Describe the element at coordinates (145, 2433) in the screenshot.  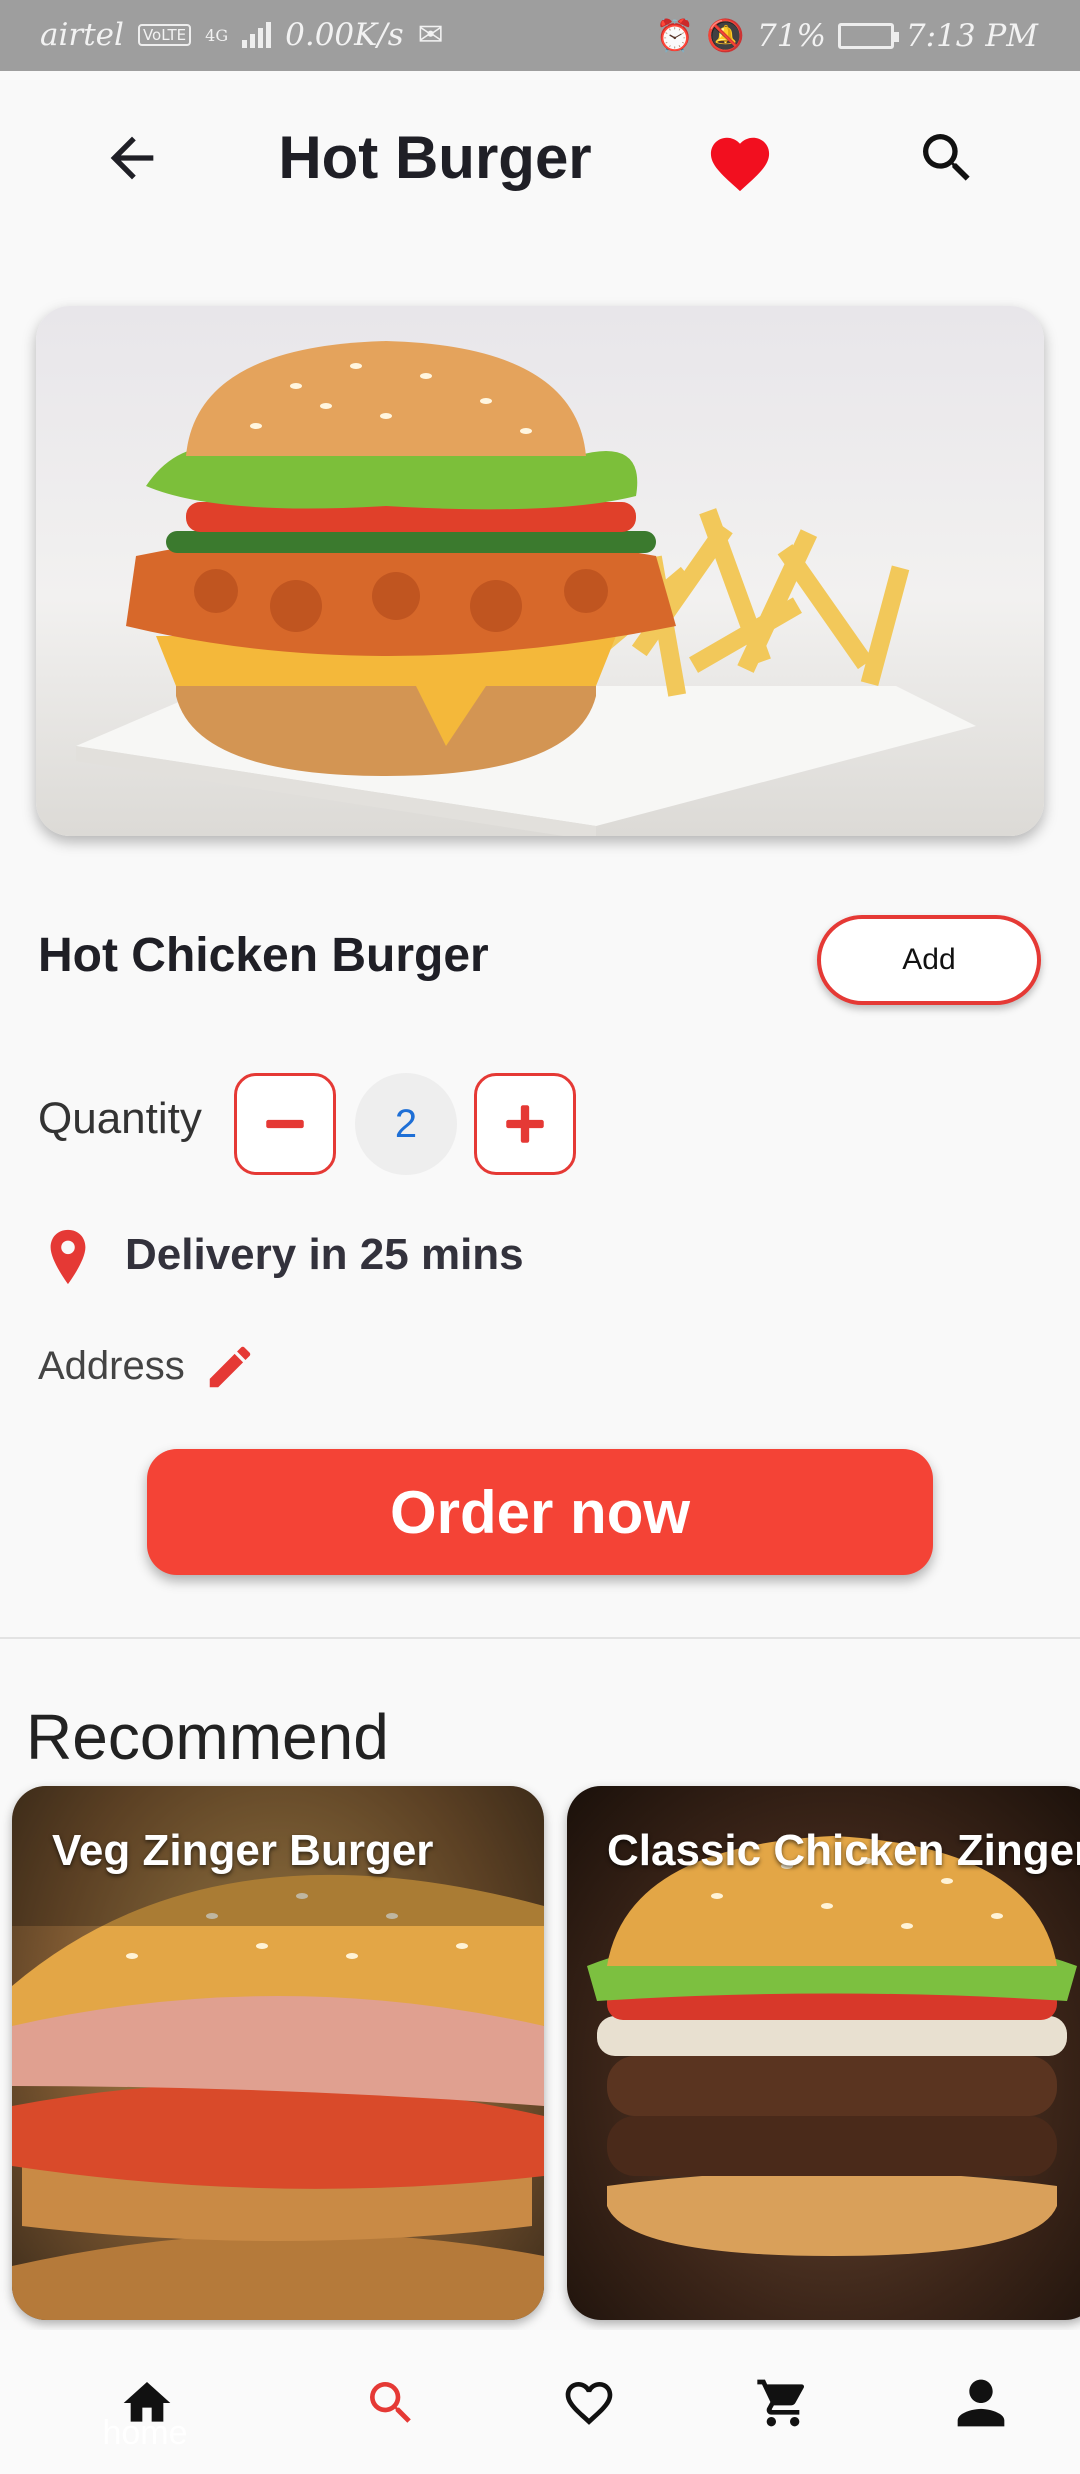
I see `home-label: home` at that location.